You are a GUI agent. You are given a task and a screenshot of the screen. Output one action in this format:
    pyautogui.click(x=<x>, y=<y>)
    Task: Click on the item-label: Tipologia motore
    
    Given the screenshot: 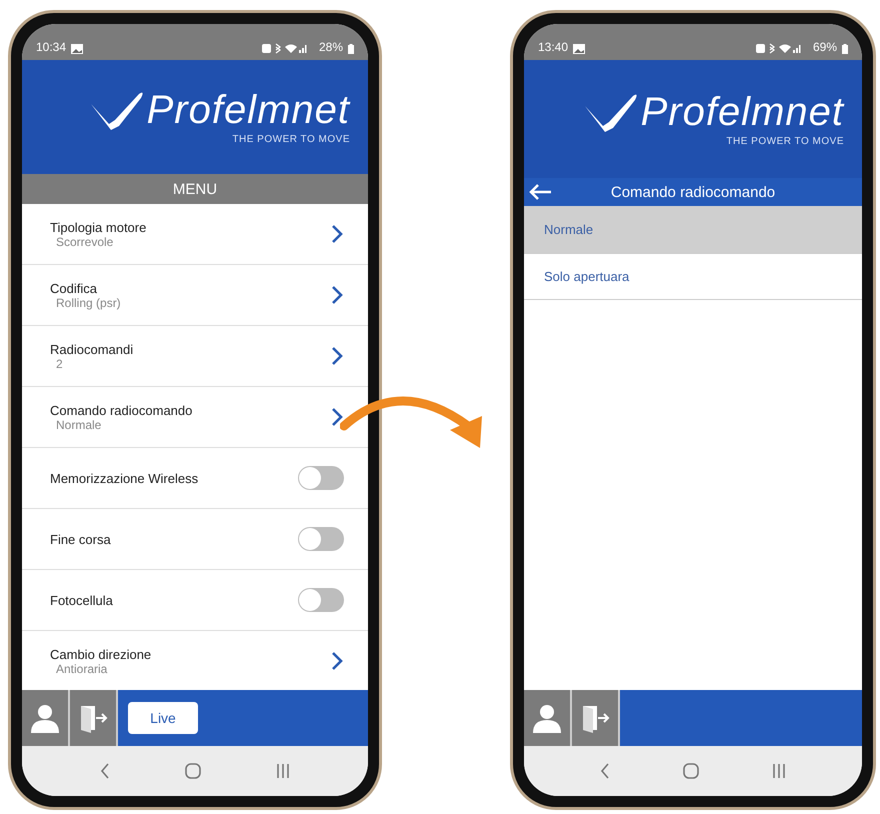 What is the action you would take?
    pyautogui.click(x=98, y=227)
    